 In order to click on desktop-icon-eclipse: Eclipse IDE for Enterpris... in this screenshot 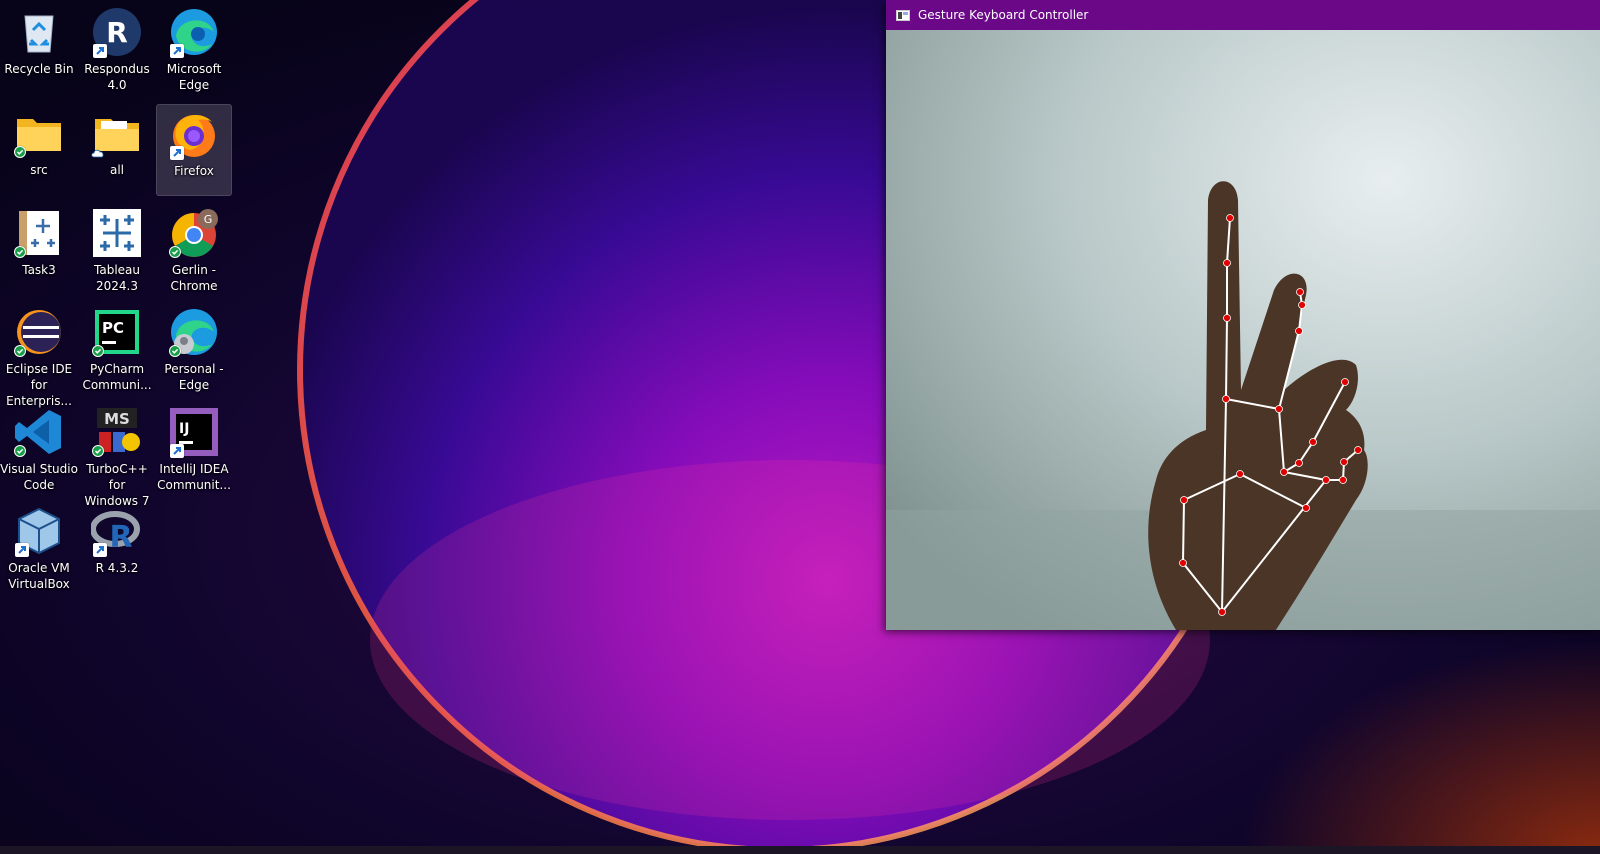, I will do `click(39, 355)`.